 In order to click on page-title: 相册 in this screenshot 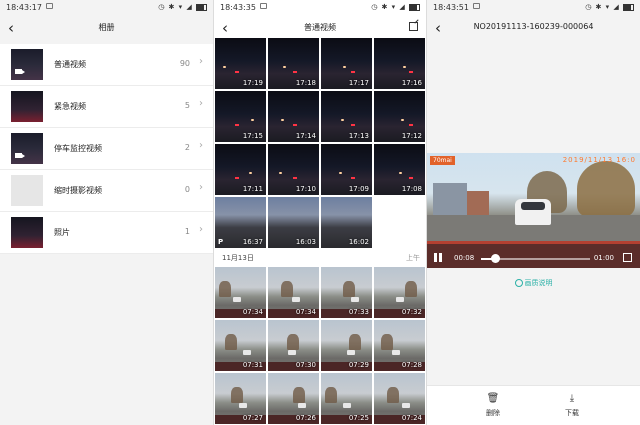, I will do `click(106, 27)`.